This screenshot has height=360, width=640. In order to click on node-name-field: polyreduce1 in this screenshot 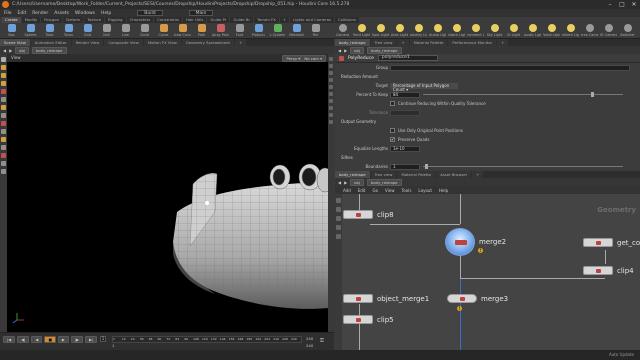, I will do `click(407, 58)`.